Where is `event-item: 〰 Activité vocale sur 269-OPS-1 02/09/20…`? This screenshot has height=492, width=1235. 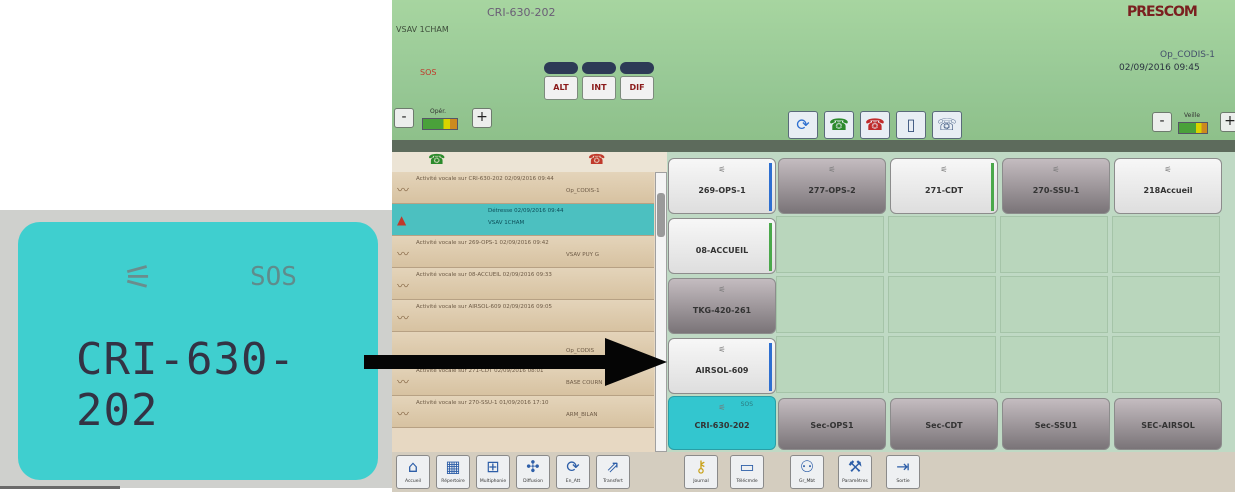
event-item: 〰 Activité vocale sur 269-OPS-1 02/09/20… is located at coordinates (523, 252).